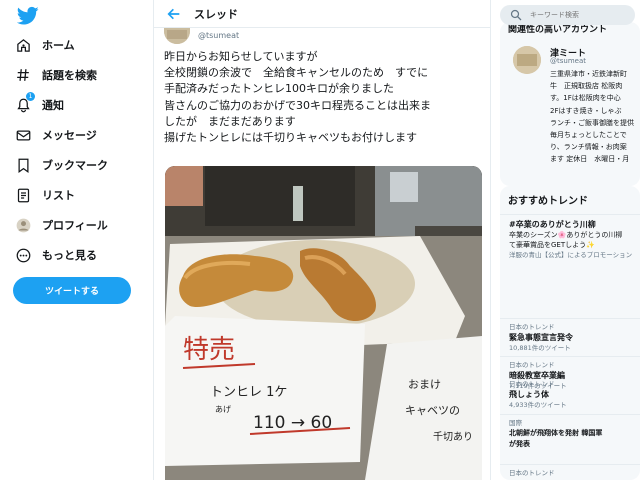 Image resolution: width=640 pixels, height=480 pixels. I want to click on bell-icon: 1, so click(24, 103).